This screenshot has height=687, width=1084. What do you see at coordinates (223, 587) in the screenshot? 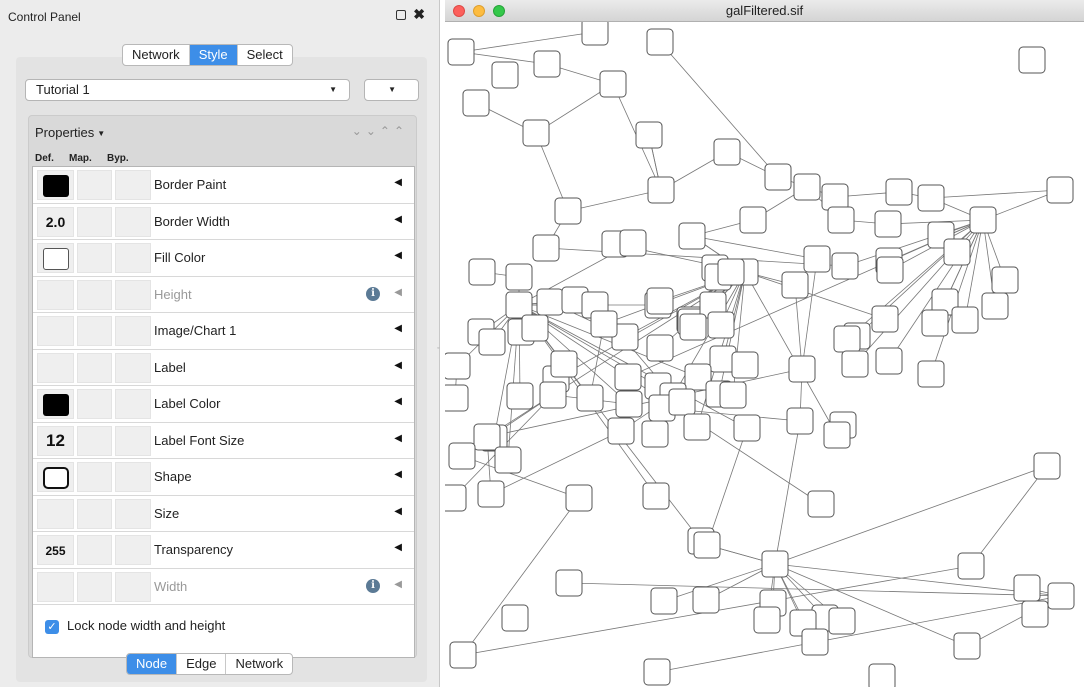
I see `property-row: Width i ◀` at bounding box center [223, 587].